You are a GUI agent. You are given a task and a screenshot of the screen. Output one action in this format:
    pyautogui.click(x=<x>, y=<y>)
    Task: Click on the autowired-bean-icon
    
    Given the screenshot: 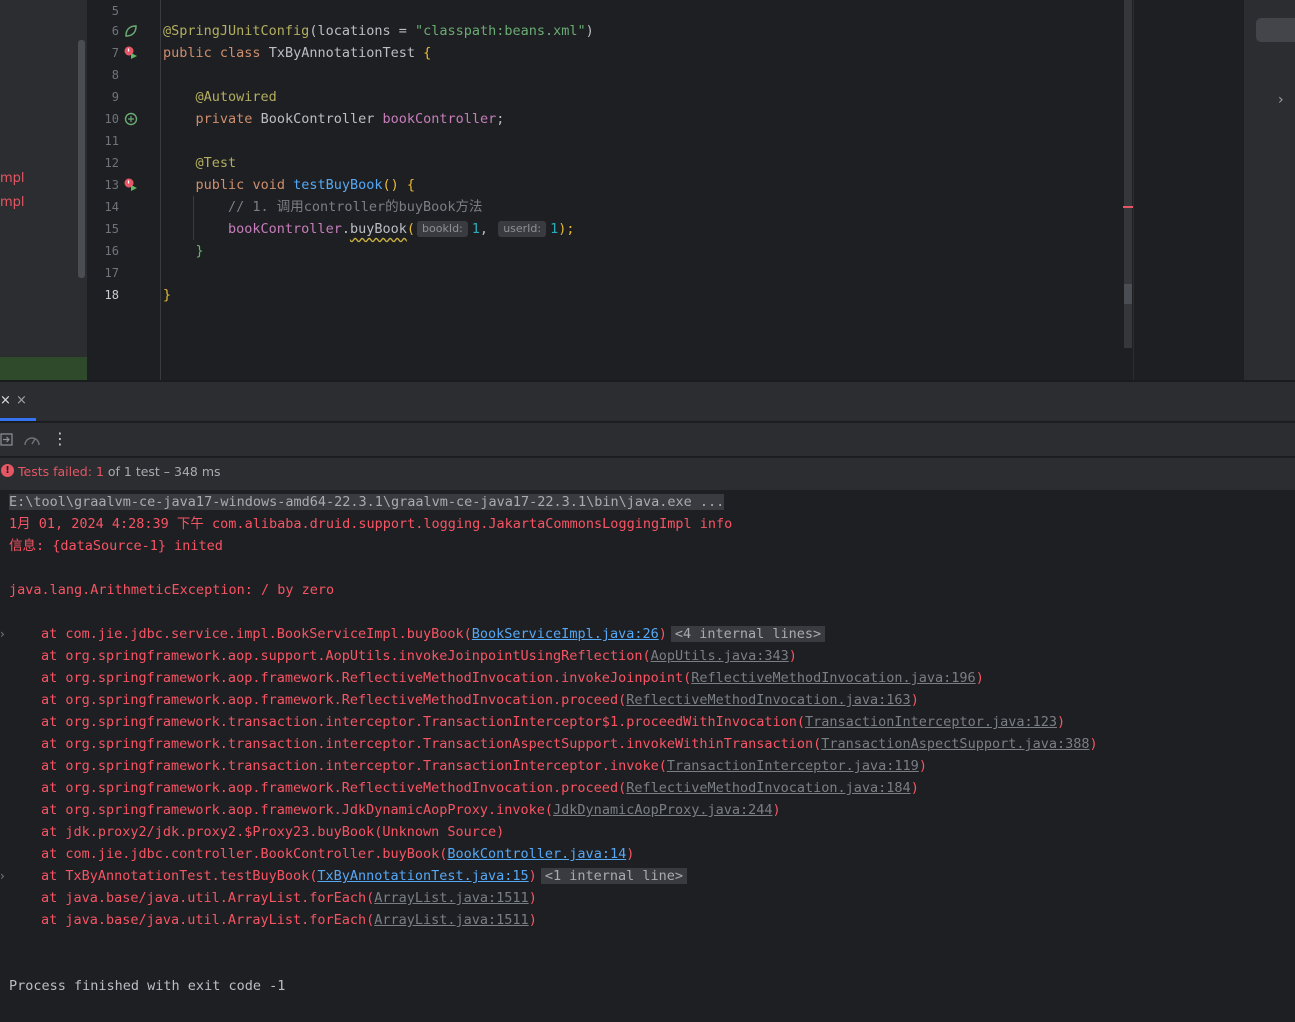 What is the action you would take?
    pyautogui.click(x=131, y=119)
    